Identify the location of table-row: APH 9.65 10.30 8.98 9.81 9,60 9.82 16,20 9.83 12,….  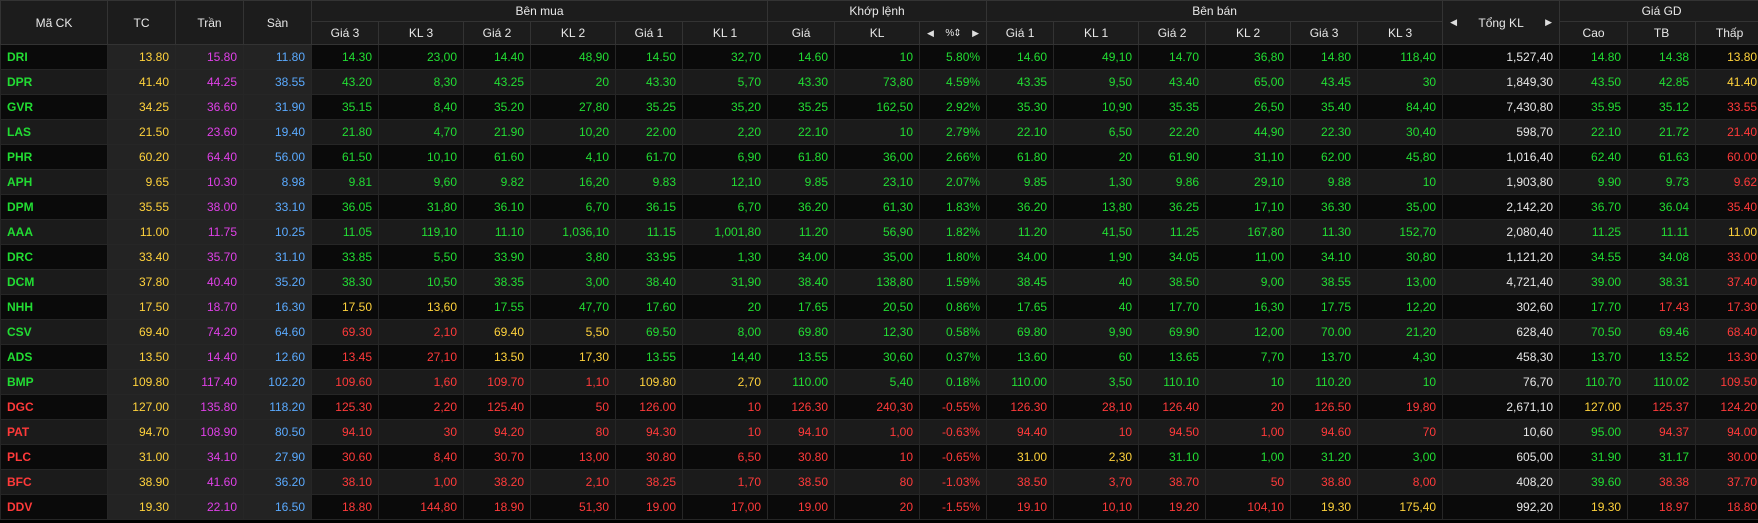
(879, 182).